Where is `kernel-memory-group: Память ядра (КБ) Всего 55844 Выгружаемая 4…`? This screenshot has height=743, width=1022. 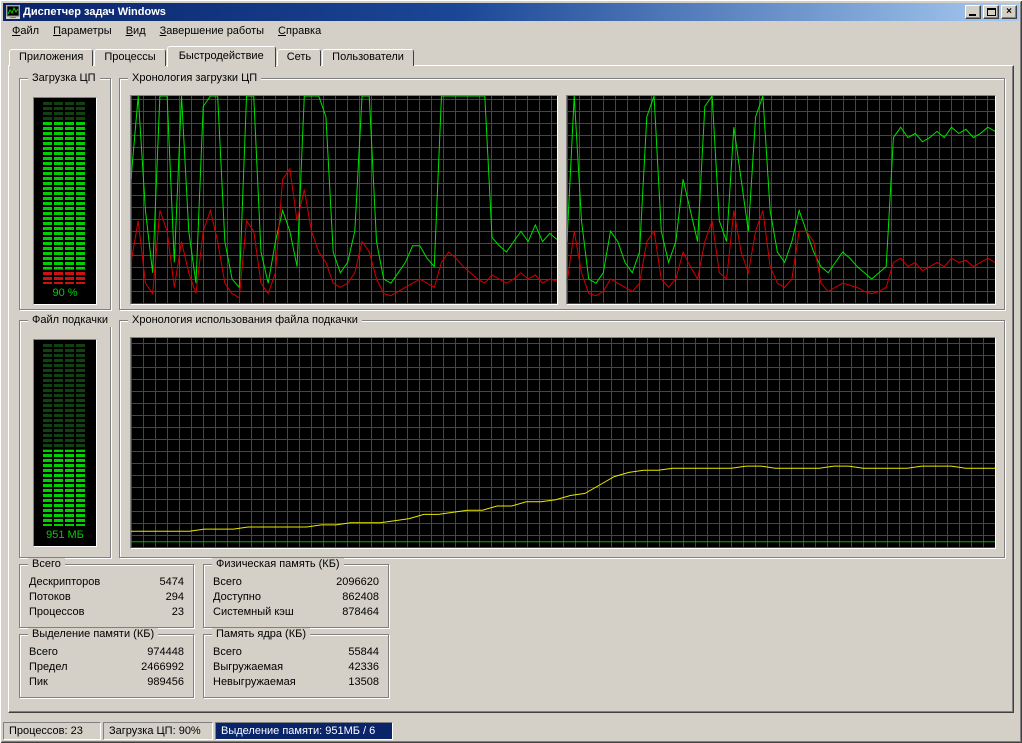
kernel-memory-group: Память ядра (КБ) Всего 55844 Выгружаемая 4… is located at coordinates (296, 663).